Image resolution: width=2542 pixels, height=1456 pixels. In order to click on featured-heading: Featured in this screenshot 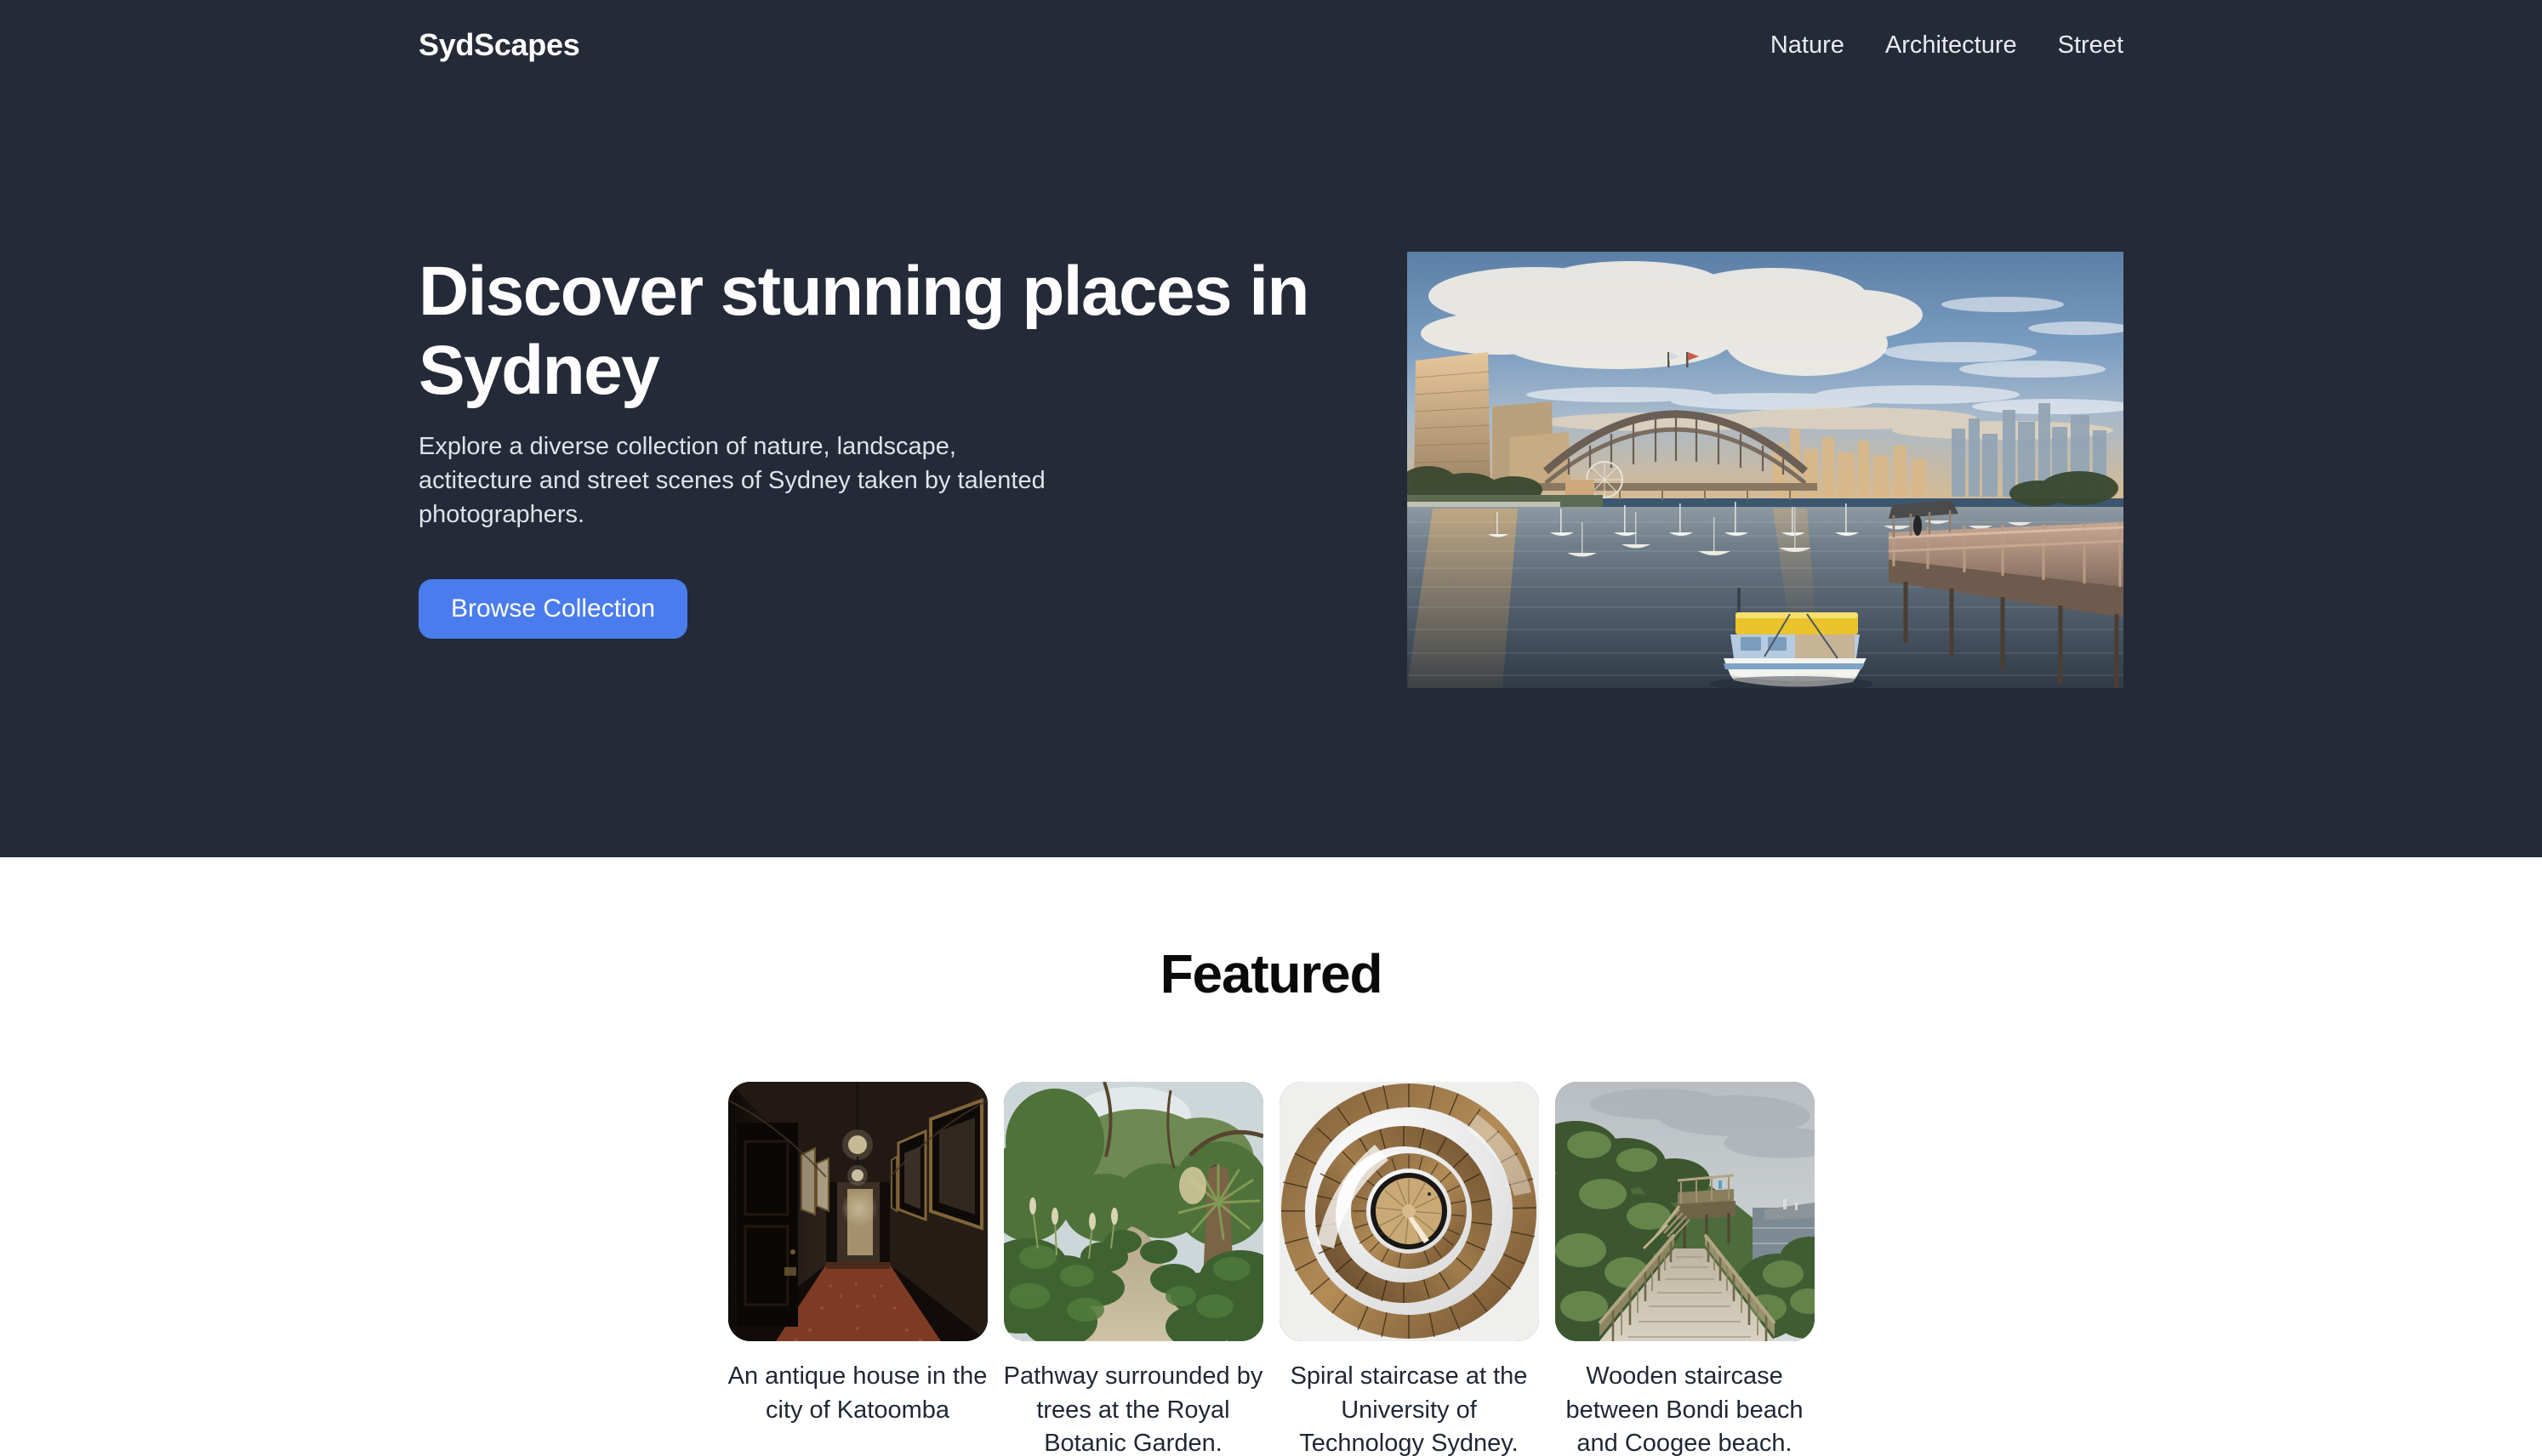, I will do `click(1272, 974)`.